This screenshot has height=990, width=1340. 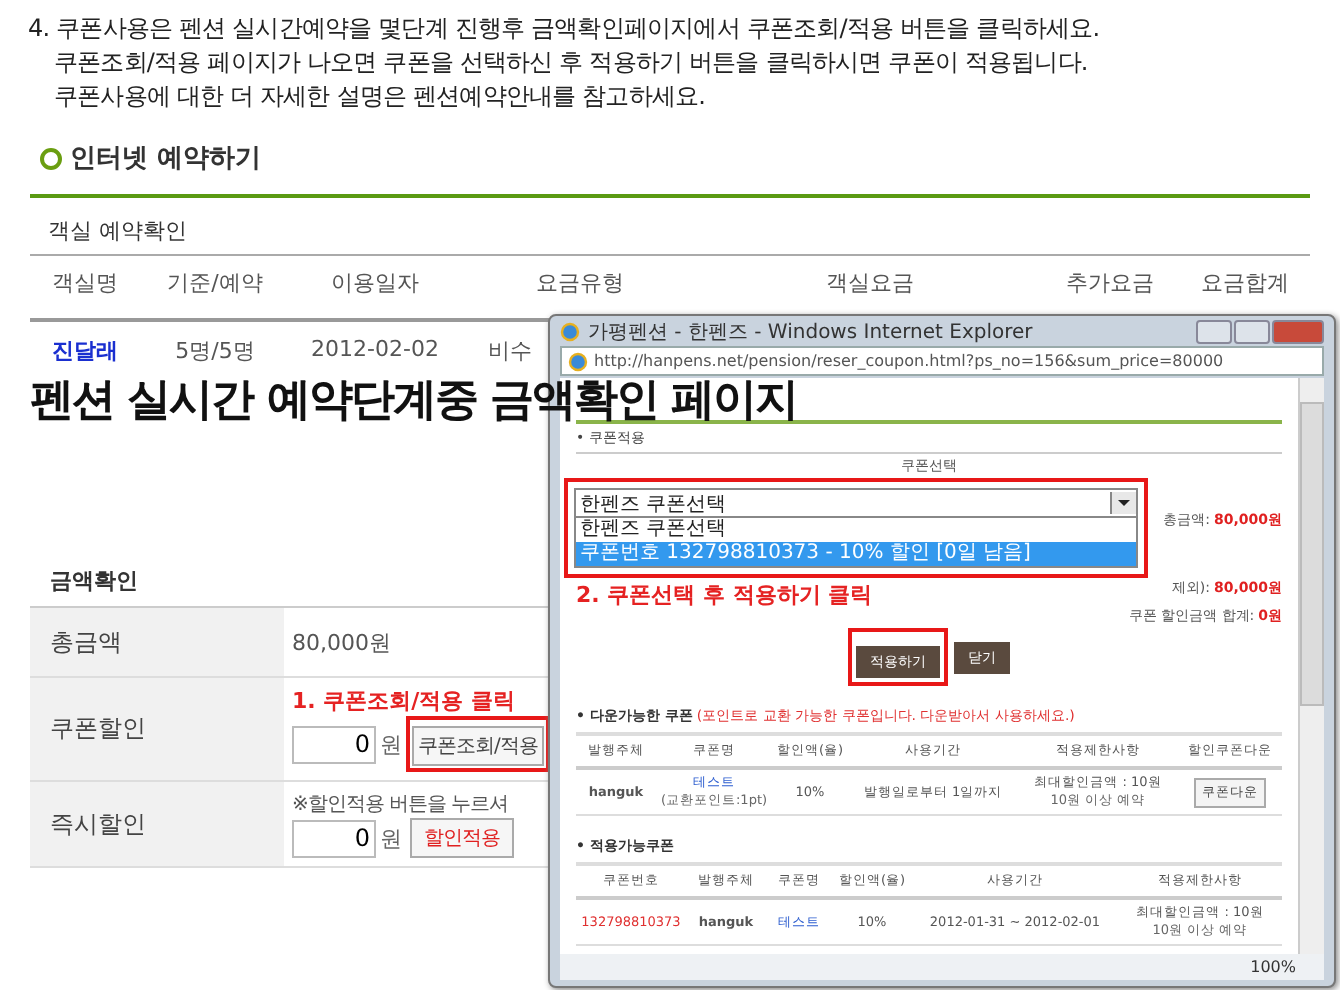 What do you see at coordinates (580, 283) in the screenshot?
I see `column-header: 요금유형` at bounding box center [580, 283].